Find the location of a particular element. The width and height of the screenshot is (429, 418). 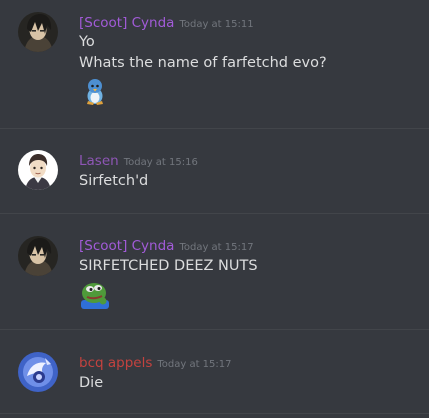

author-name: Lasen is located at coordinates (99, 161).